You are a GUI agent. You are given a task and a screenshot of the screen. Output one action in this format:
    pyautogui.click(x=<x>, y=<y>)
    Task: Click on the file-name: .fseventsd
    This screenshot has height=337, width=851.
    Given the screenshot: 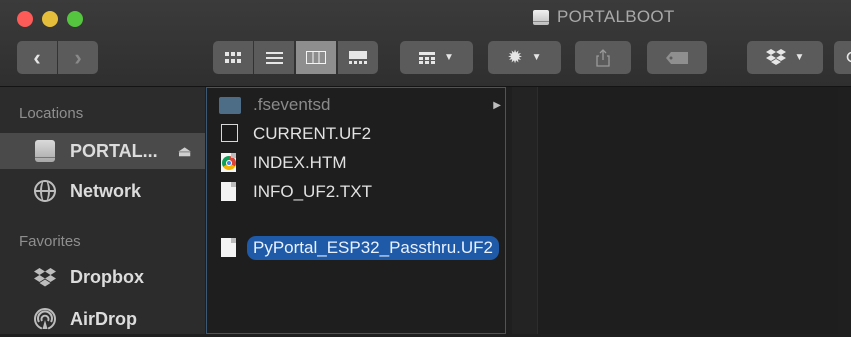 What is the action you would take?
    pyautogui.click(x=292, y=105)
    